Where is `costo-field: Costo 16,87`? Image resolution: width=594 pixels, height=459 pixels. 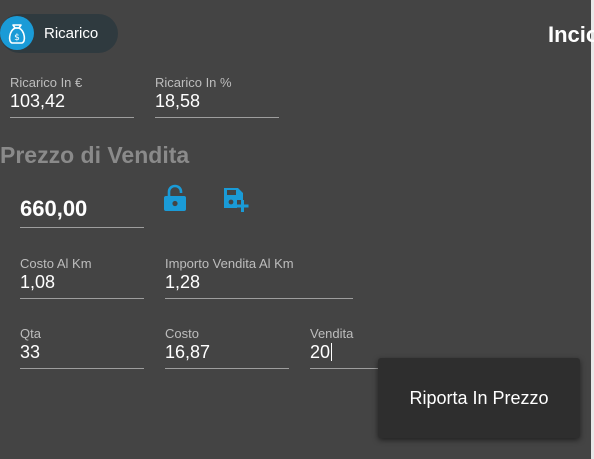
costo-field: Costo 16,87 is located at coordinates (227, 347).